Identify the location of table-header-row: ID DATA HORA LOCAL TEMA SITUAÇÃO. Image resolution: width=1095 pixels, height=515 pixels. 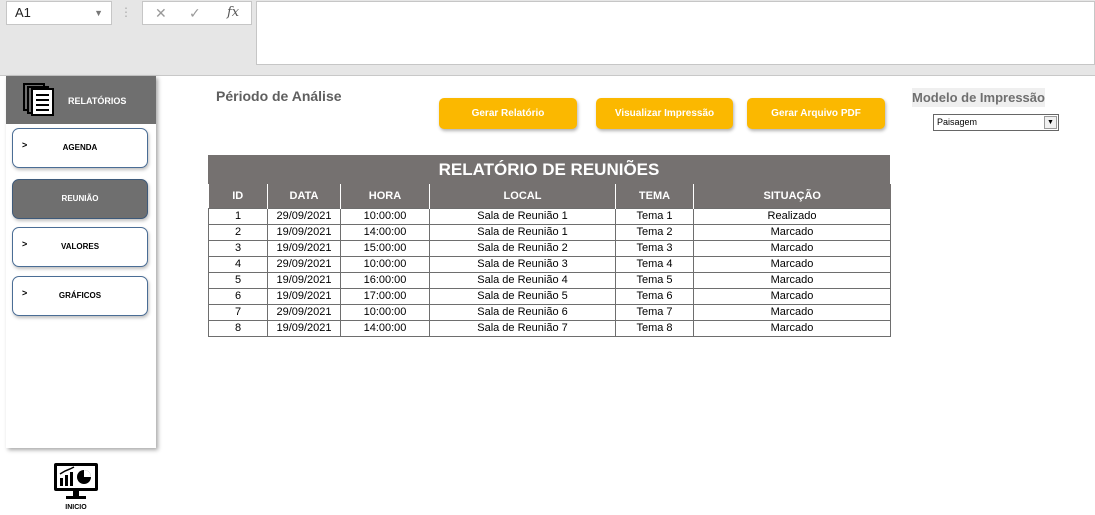
(549, 196).